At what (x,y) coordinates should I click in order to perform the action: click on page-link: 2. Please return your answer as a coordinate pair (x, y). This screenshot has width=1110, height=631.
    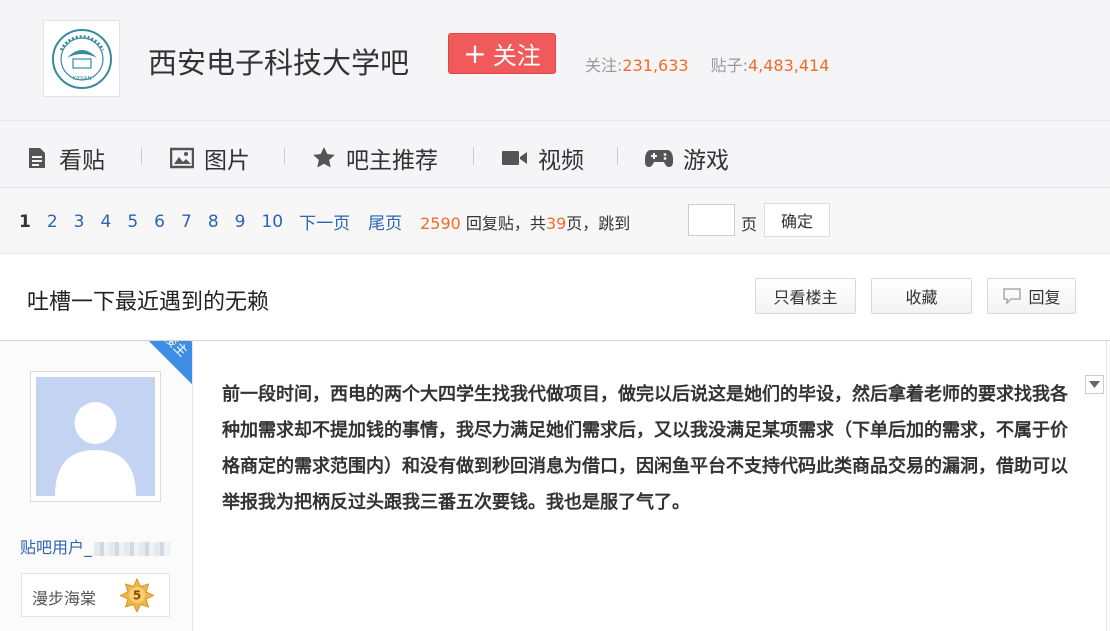
    Looking at the image, I should click on (52, 222).